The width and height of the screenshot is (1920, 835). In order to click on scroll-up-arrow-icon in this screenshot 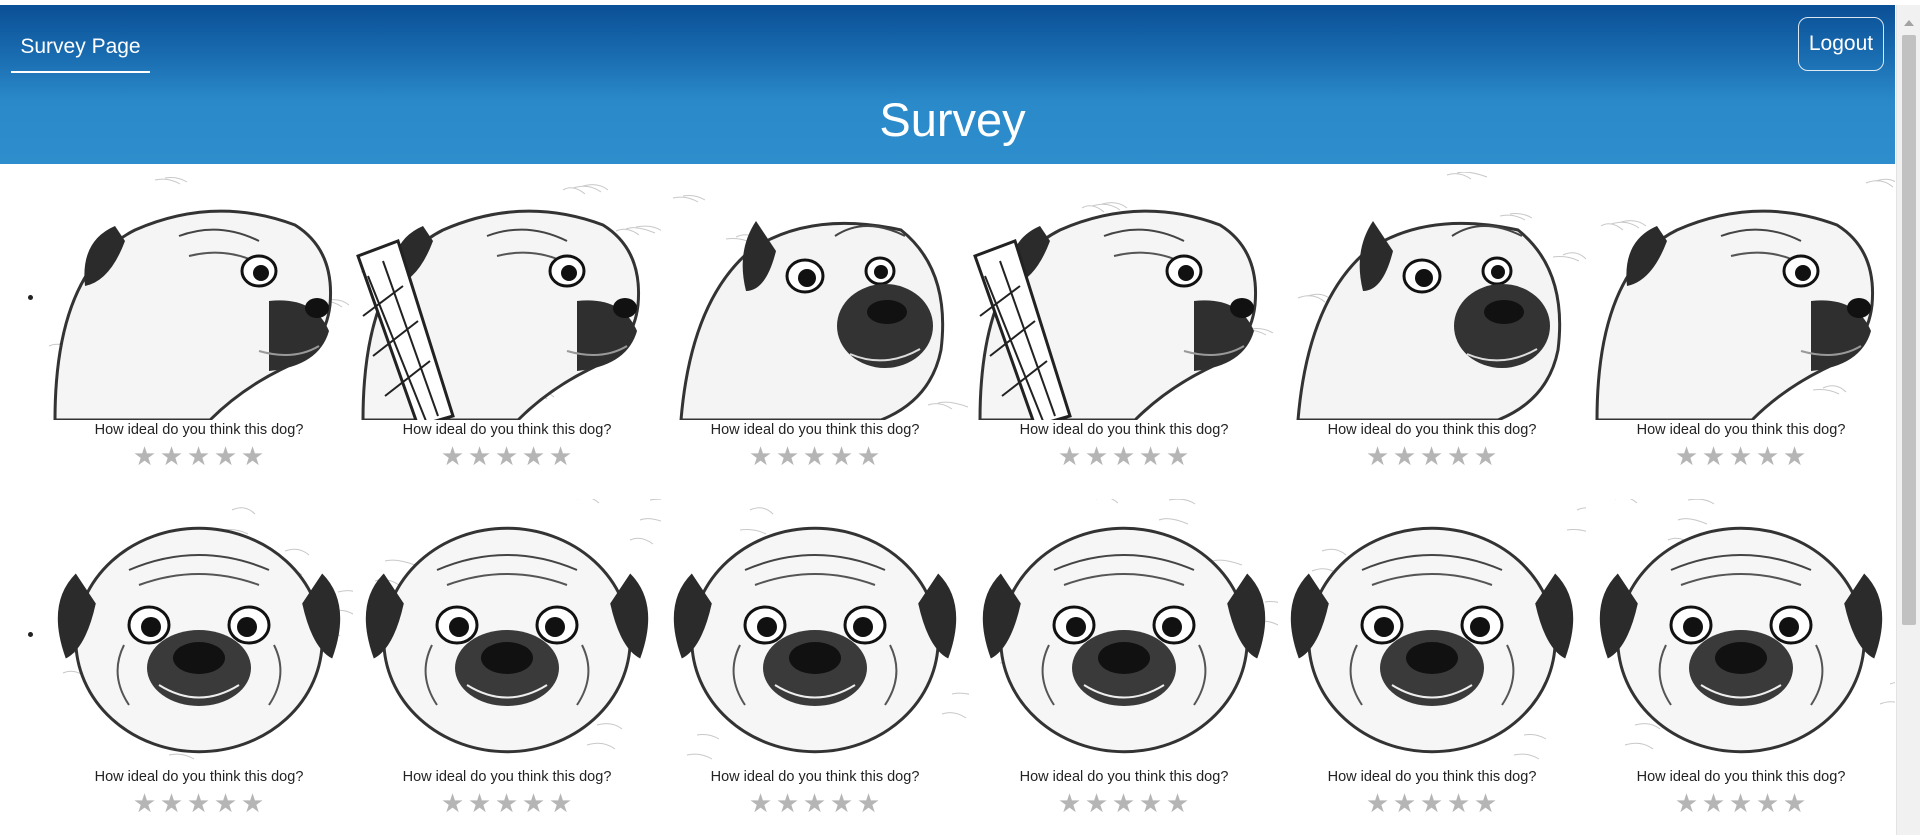, I will do `click(1909, 23)`.